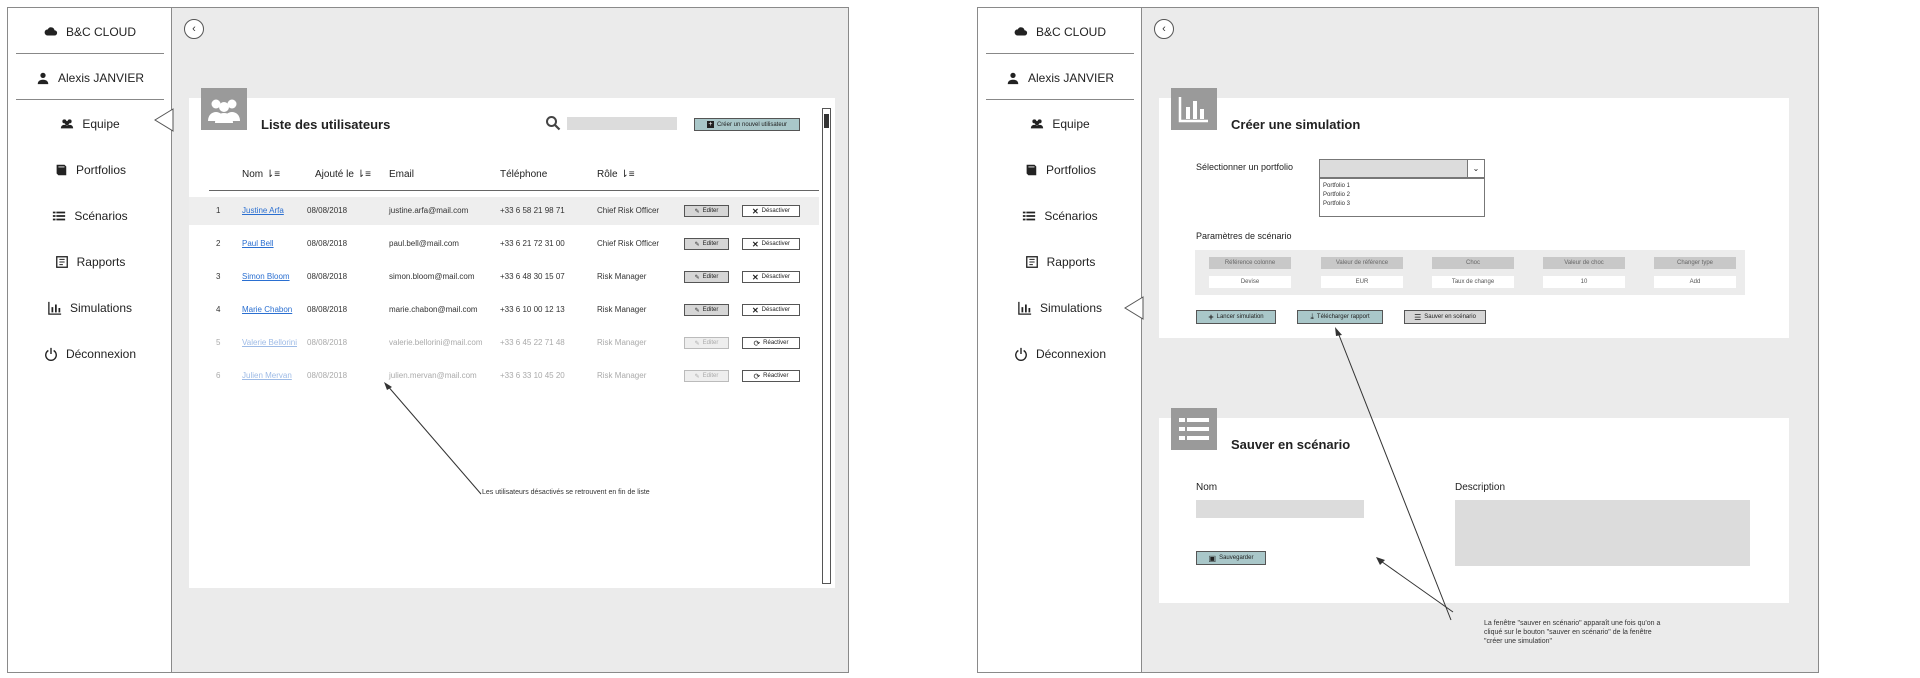 Image resolution: width=1920 pixels, height=678 pixels. Describe the element at coordinates (1250, 282) in the screenshot. I see `param-value: Devise` at that location.